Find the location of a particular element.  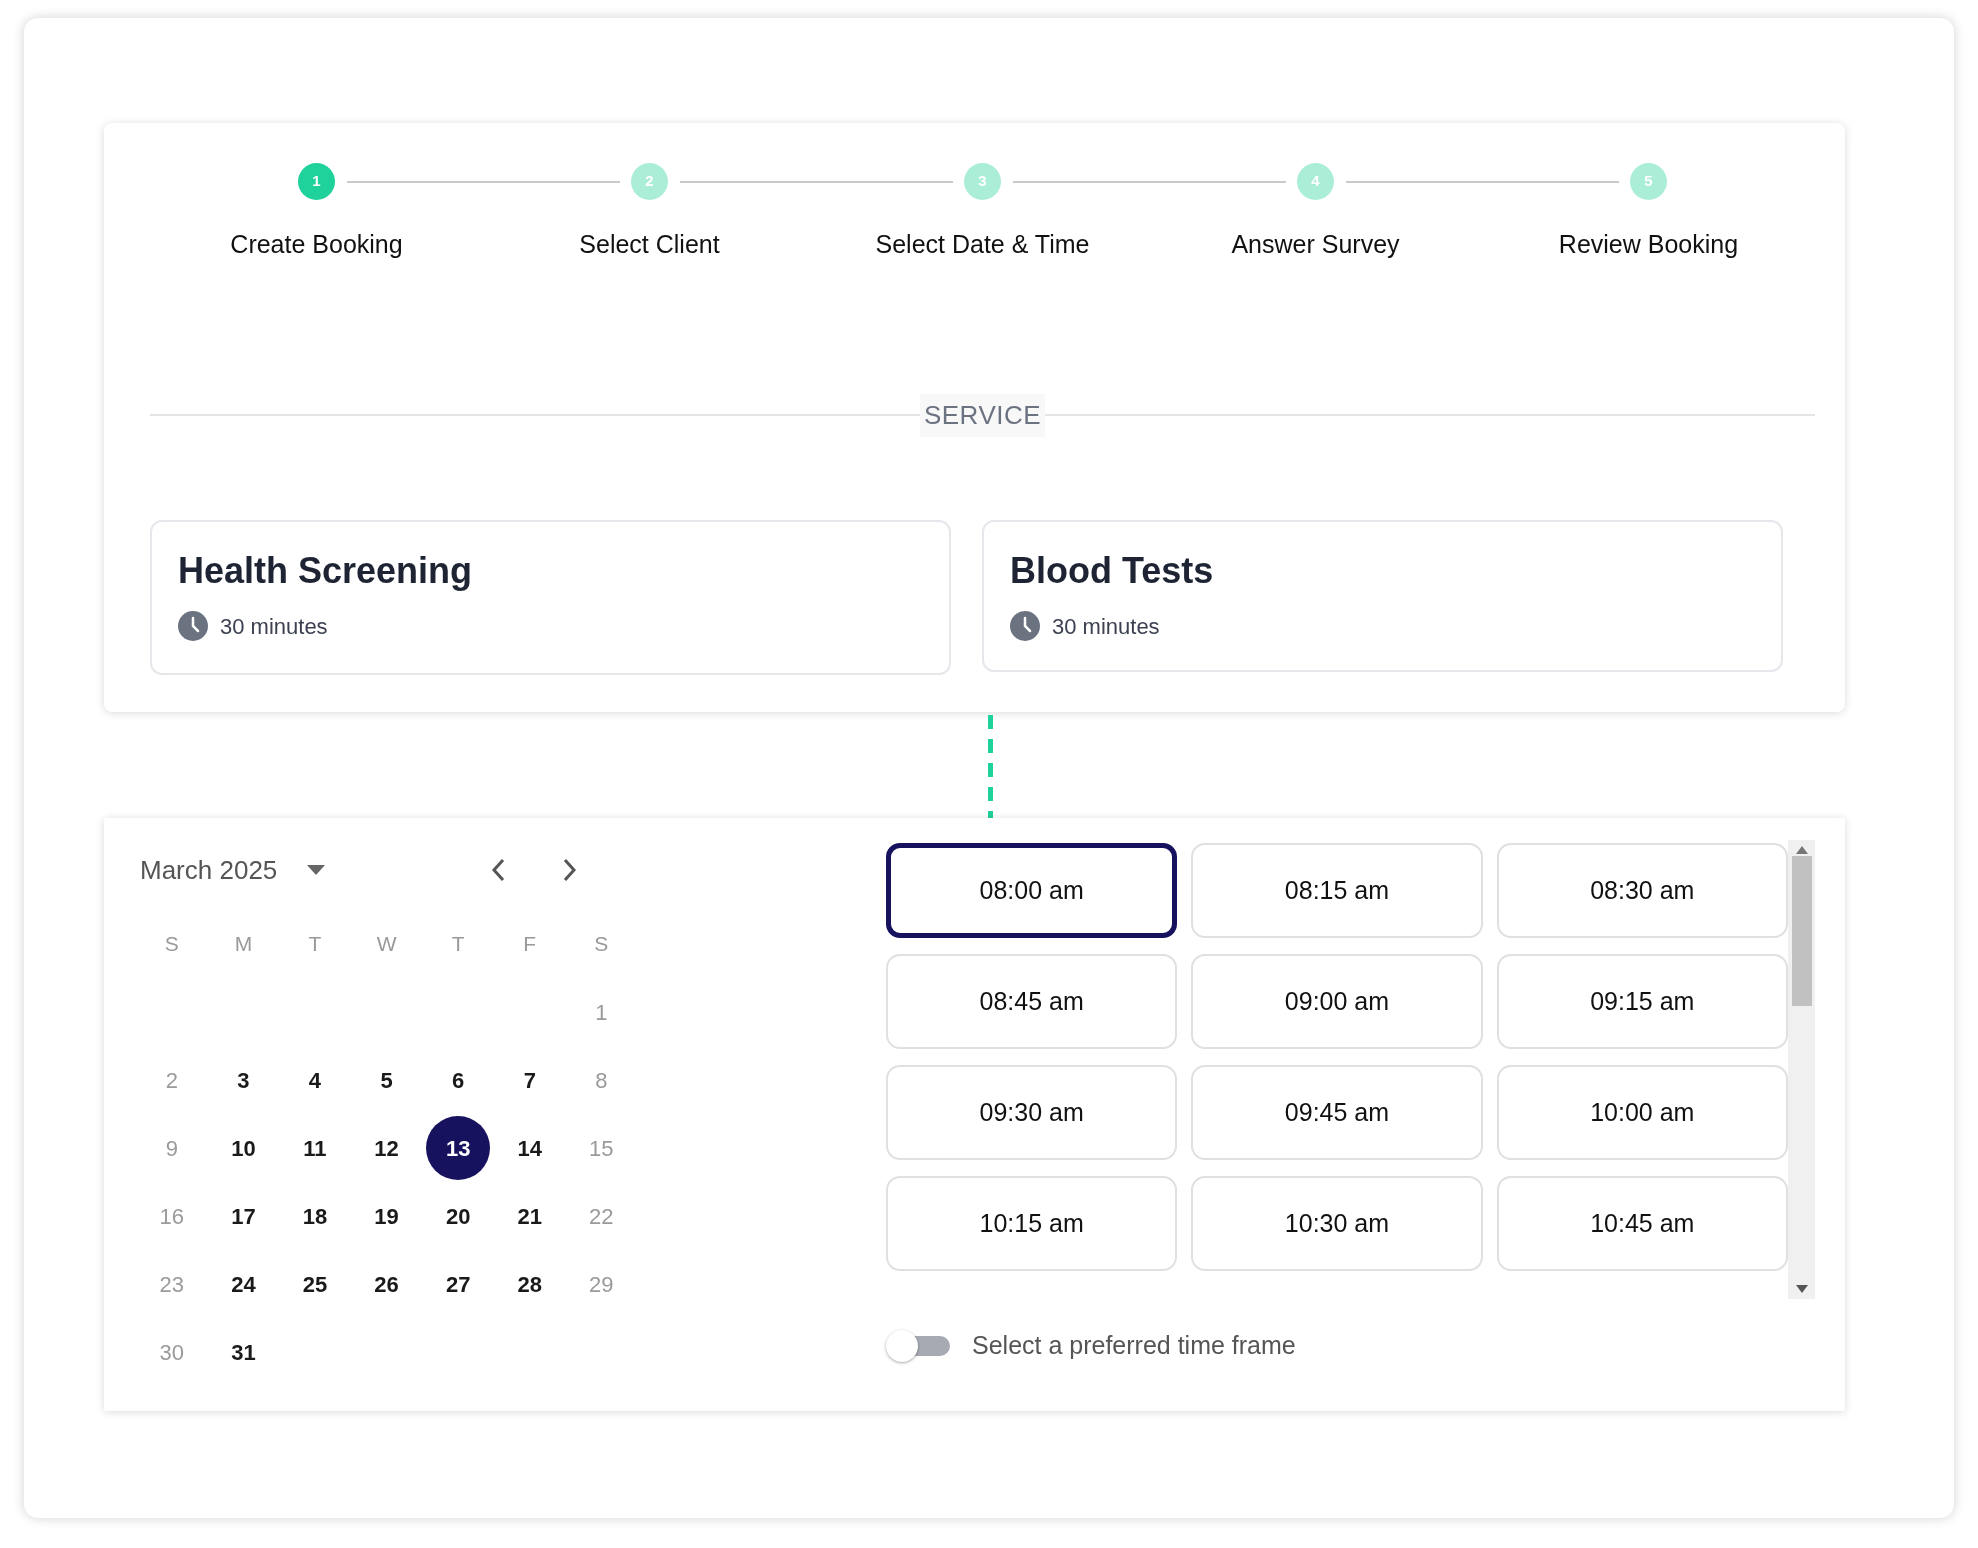

calendar-day: 7 is located at coordinates (529, 1080).